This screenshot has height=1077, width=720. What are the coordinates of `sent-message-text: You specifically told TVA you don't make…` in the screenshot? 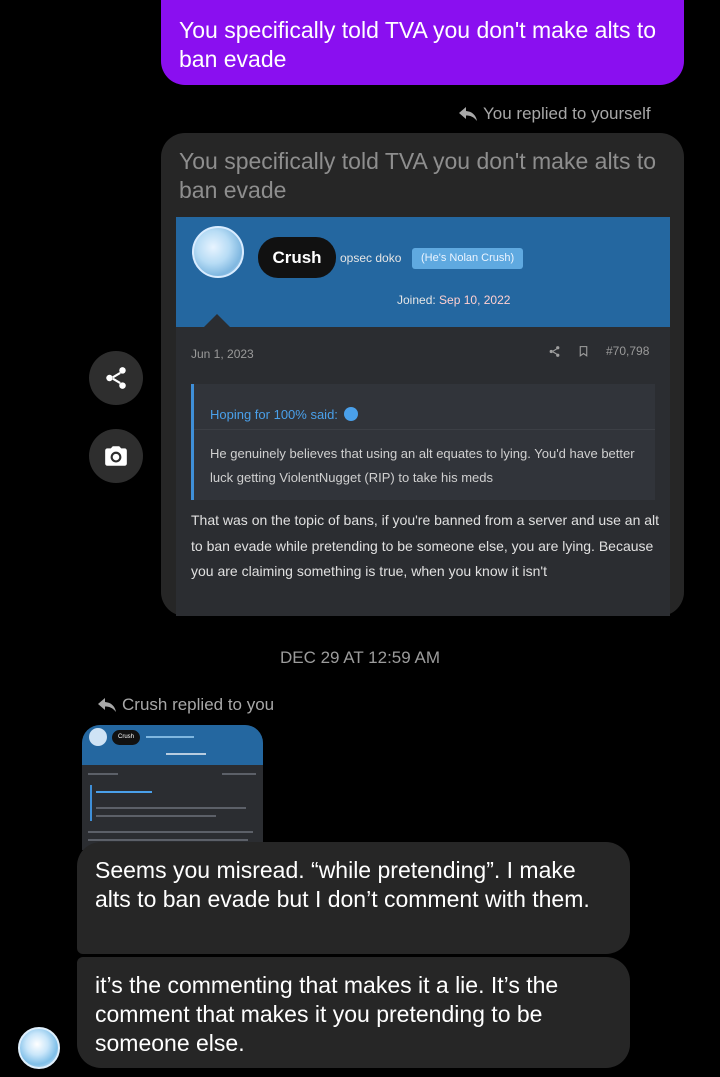 It's located at (418, 44).